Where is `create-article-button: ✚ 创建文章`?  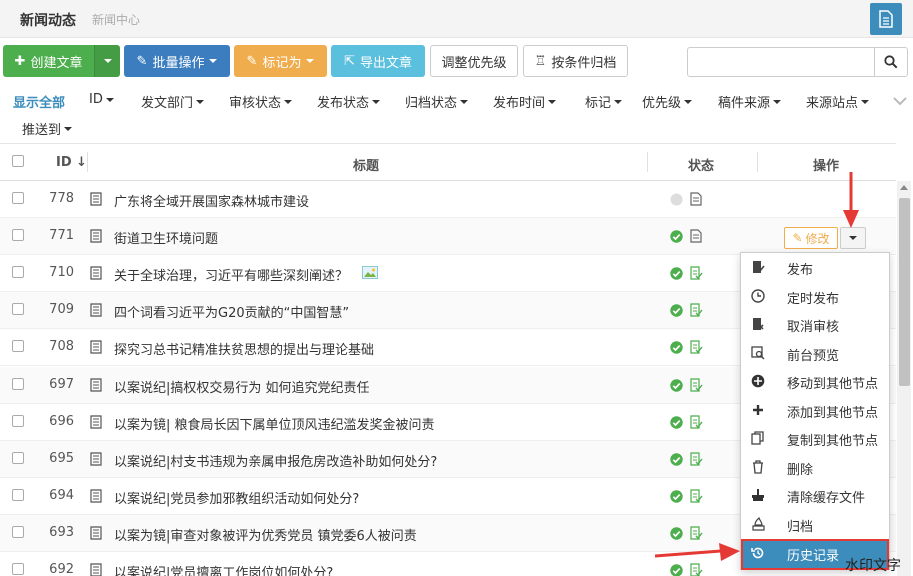 create-article-button: ✚ 创建文章 is located at coordinates (48, 61).